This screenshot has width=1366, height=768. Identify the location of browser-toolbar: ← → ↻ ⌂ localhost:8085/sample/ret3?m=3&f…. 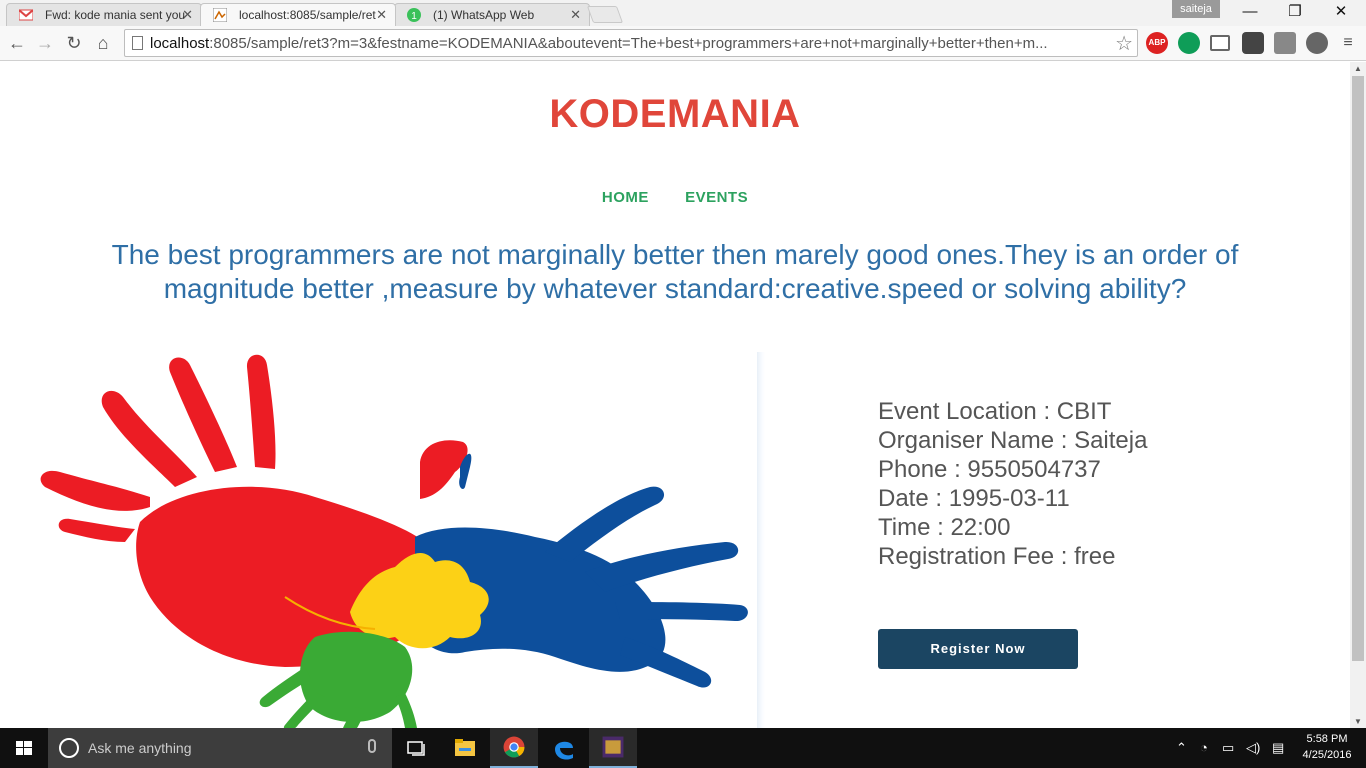
(683, 43).